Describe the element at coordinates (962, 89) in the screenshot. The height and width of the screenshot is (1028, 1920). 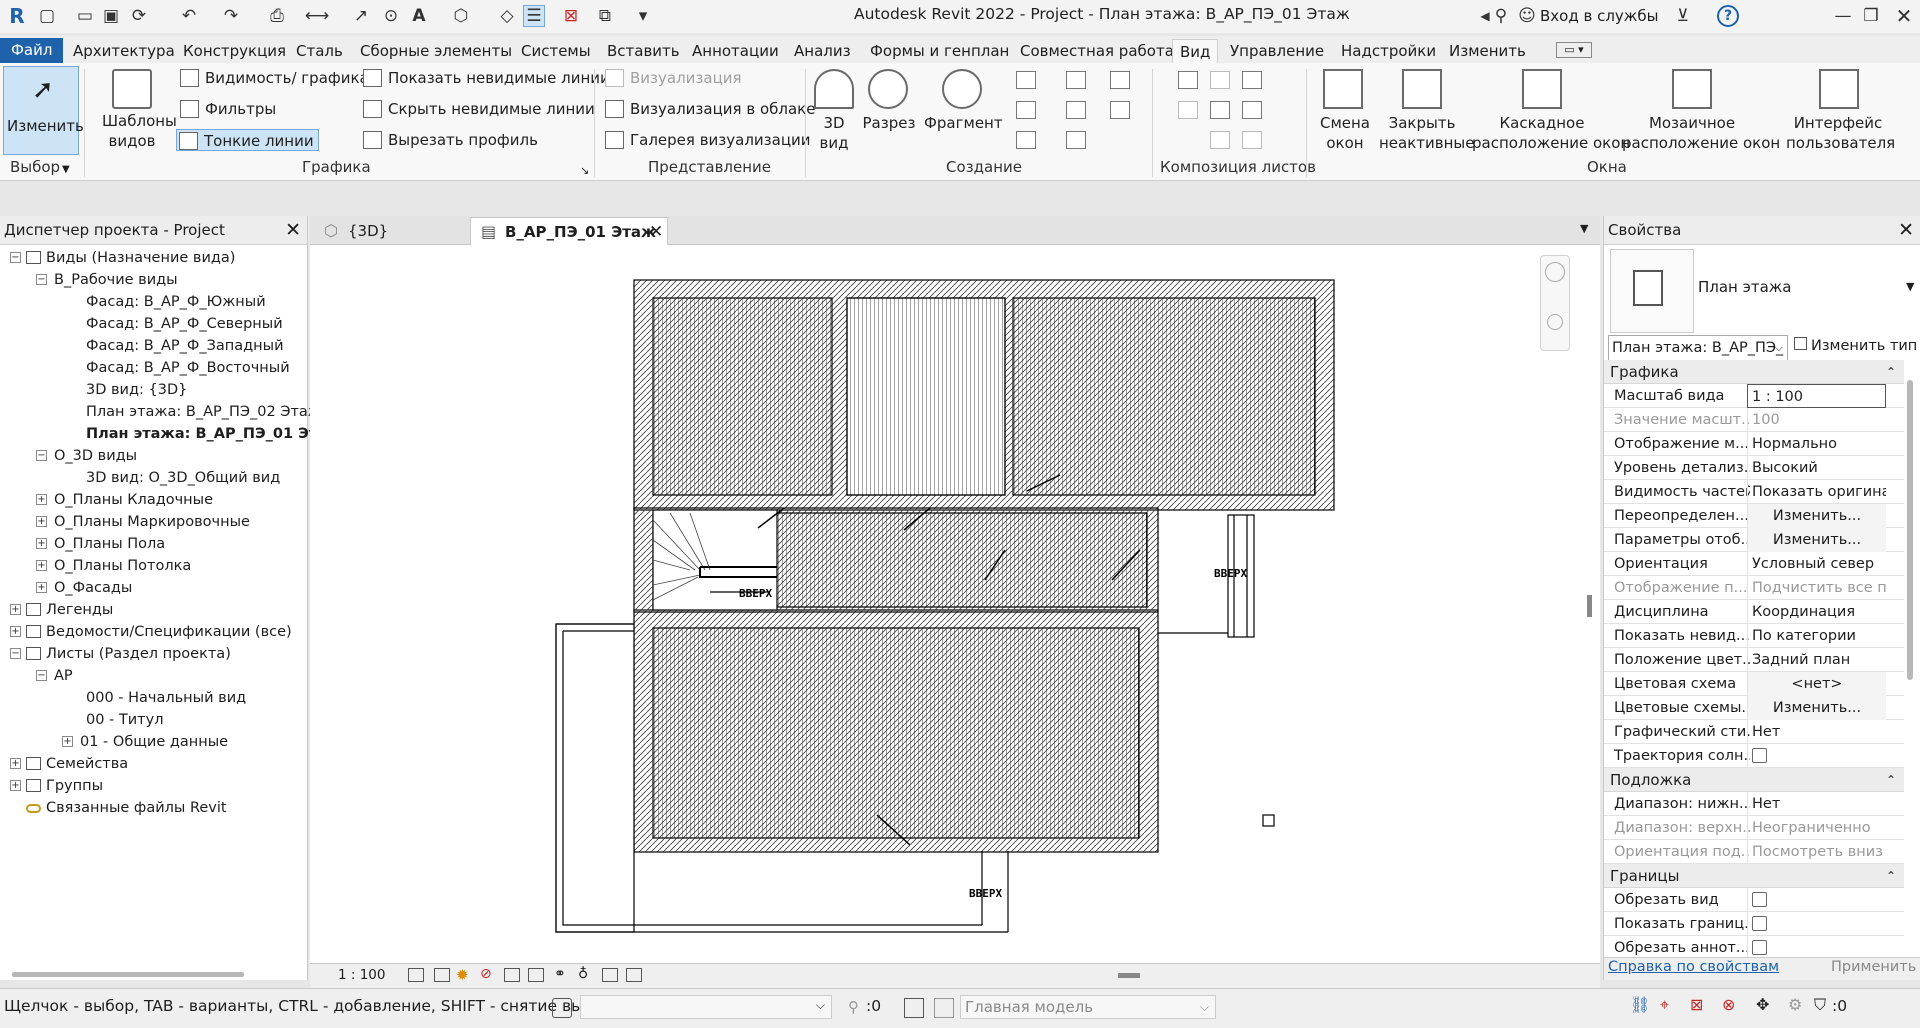
I see `callout-icon` at that location.